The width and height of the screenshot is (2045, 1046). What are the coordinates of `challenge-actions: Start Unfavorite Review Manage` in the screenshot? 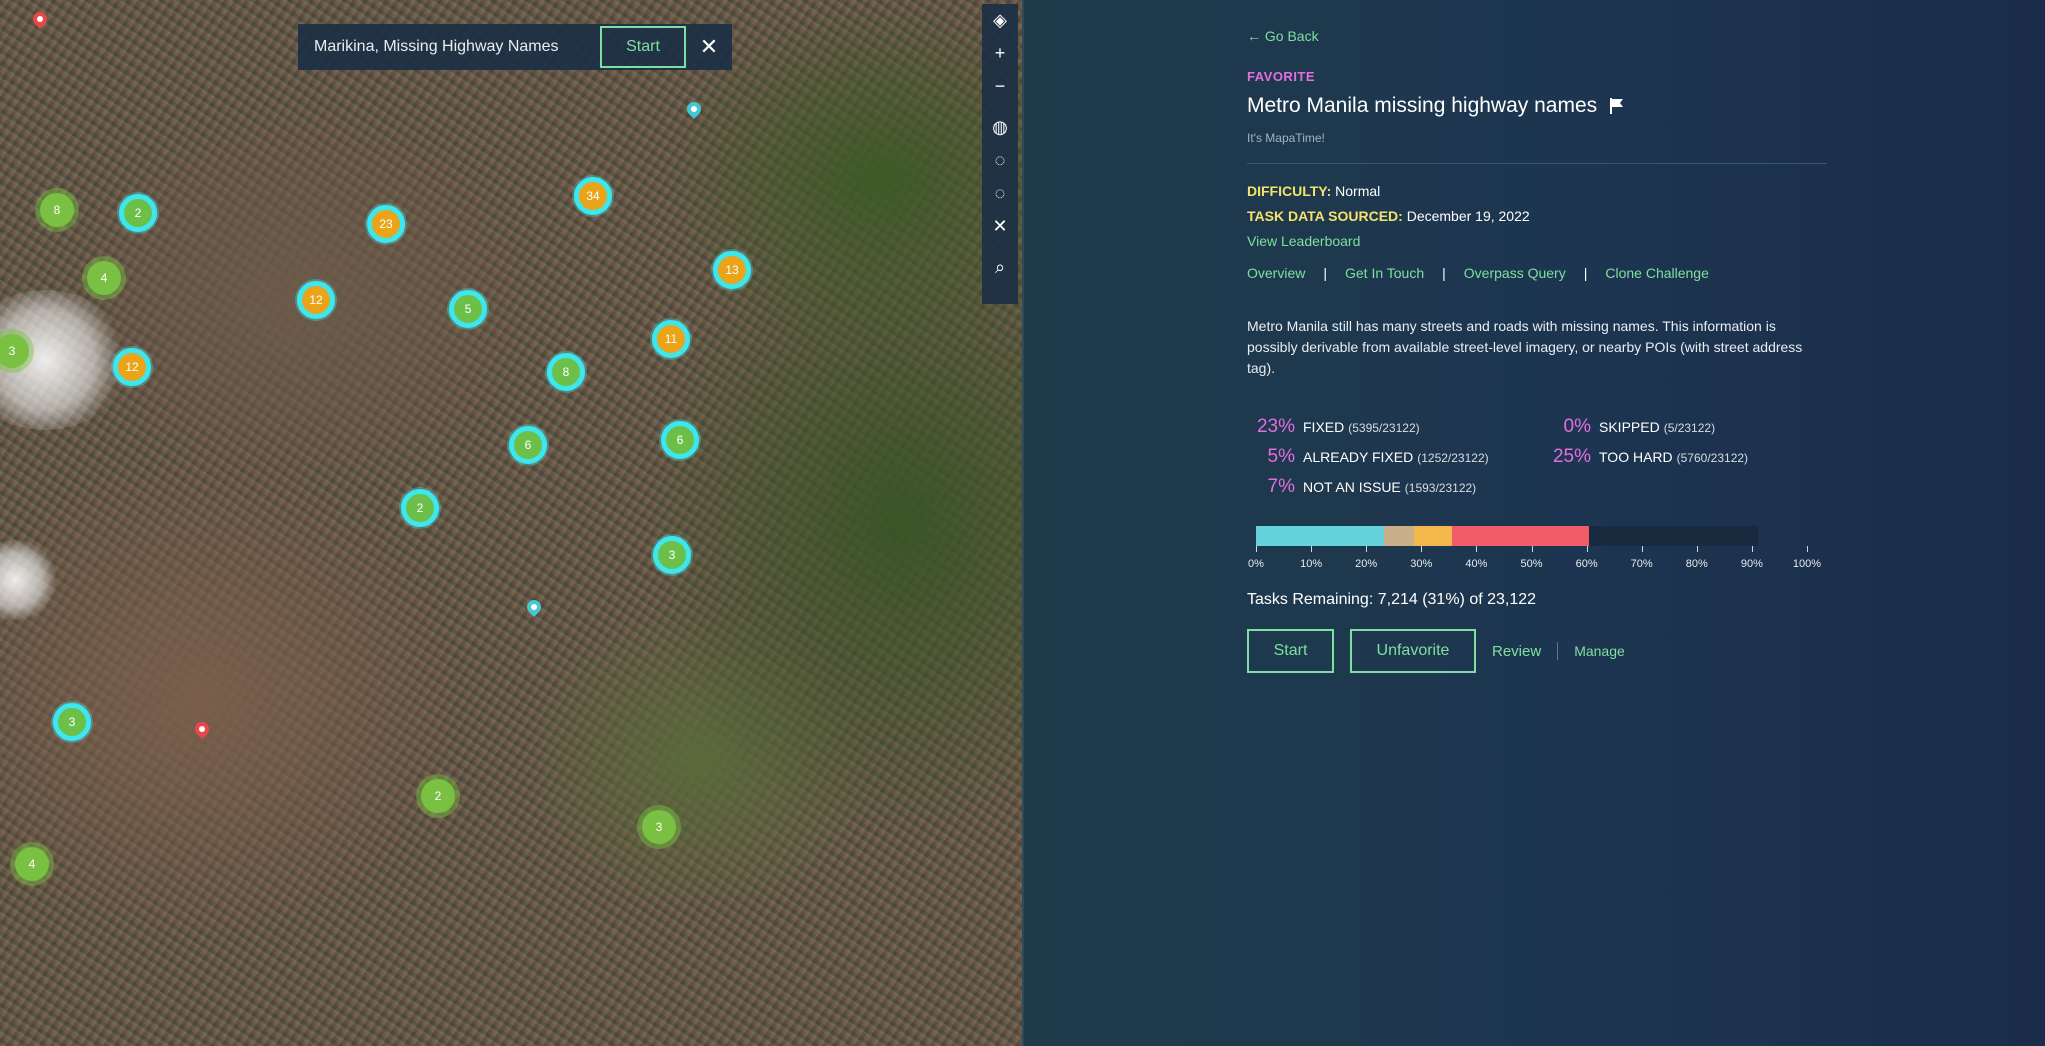 It's located at (1436, 651).